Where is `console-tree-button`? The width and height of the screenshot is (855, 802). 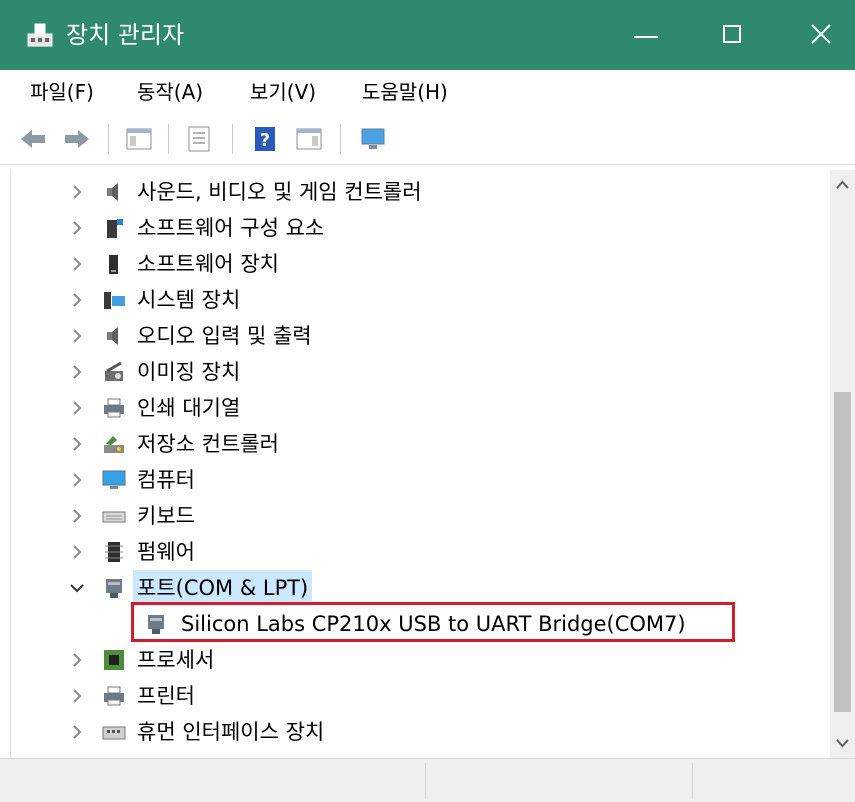 console-tree-button is located at coordinates (139, 139).